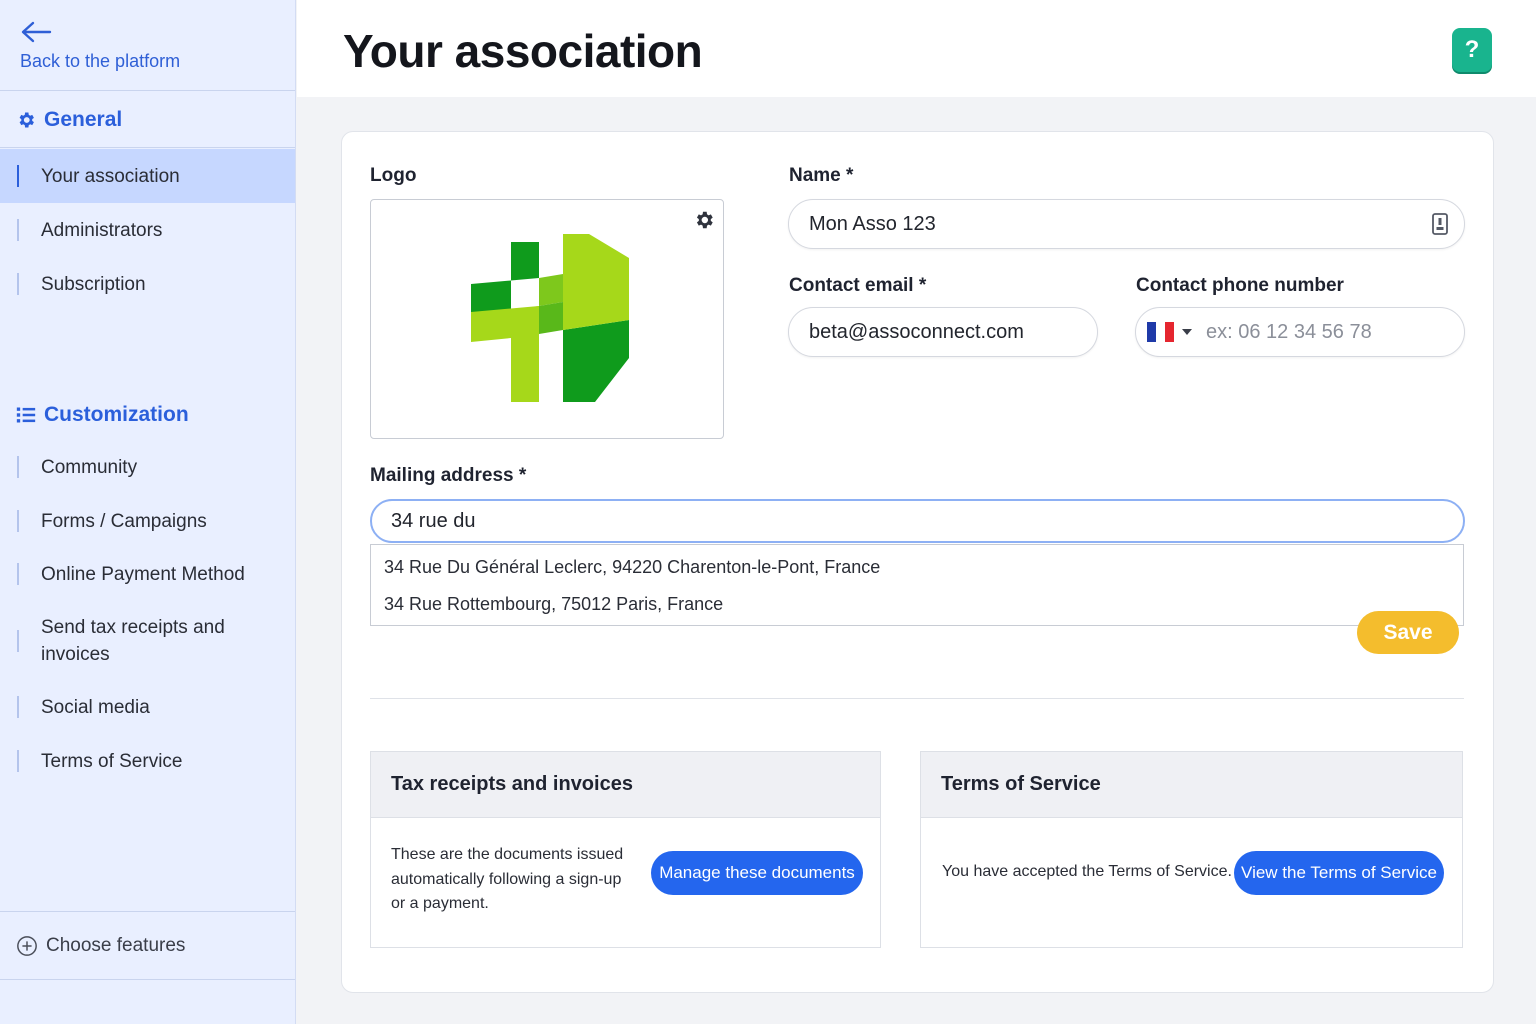  I want to click on sidebar-item-label: Your association, so click(110, 176).